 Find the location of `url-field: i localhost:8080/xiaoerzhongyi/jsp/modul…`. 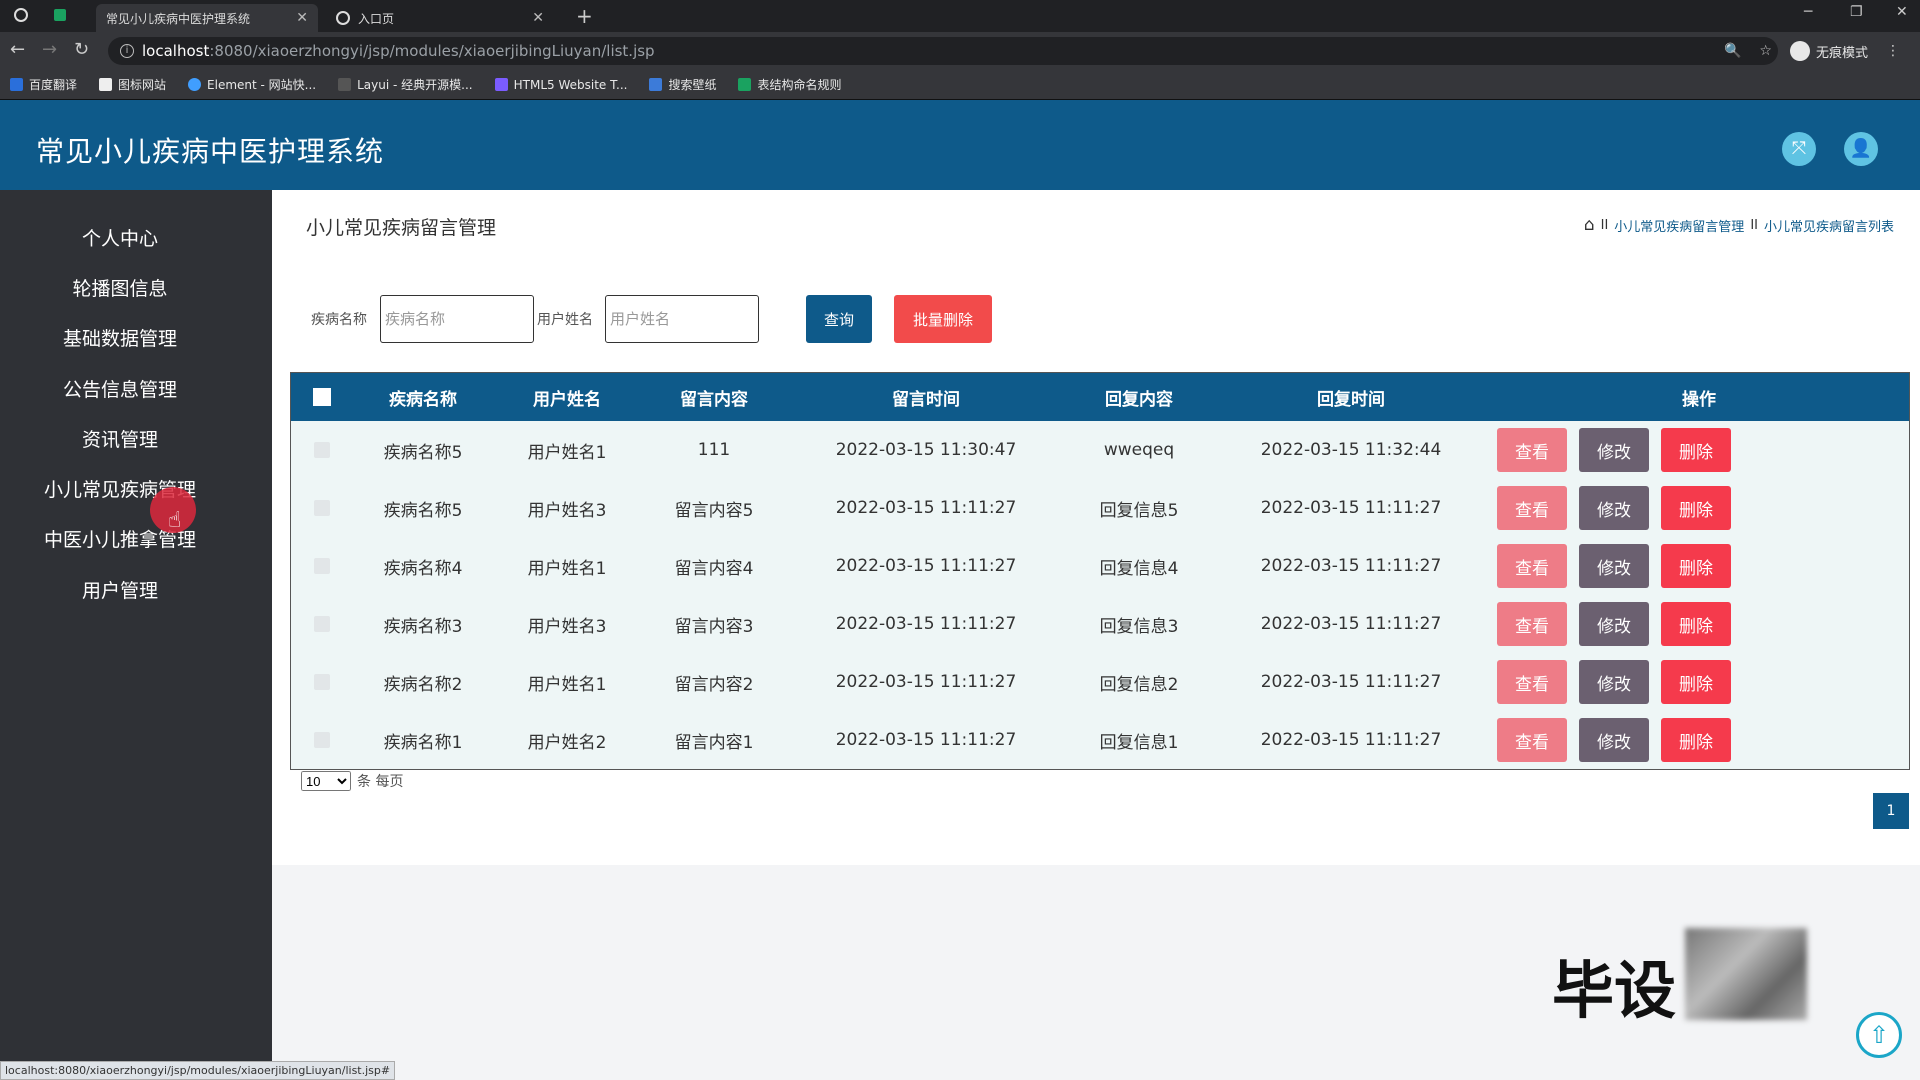

url-field: i localhost:8080/xiaoerzhongyi/jsp/modul… is located at coordinates (943, 51).